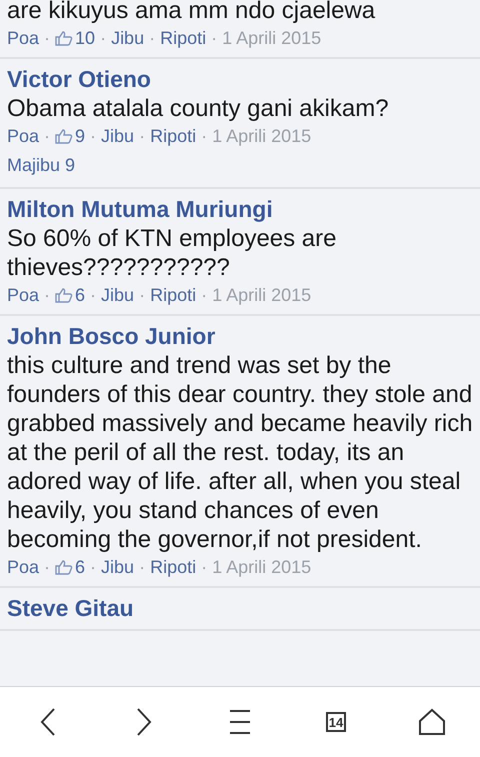 The image size is (480, 757). What do you see at coordinates (80, 136) in the screenshot?
I see `like-count: 9` at bounding box center [80, 136].